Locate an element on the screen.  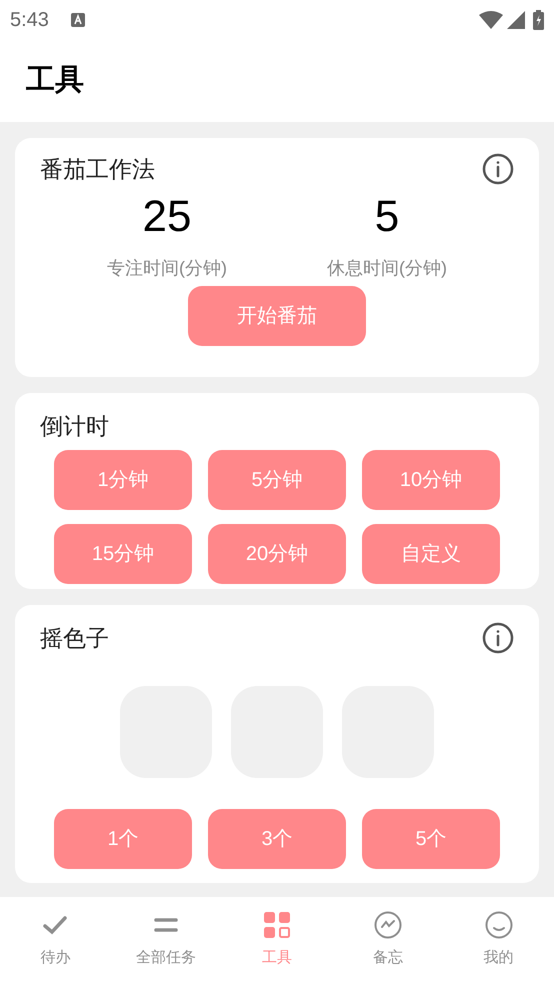
duration-button: 5分钟 is located at coordinates (277, 480).